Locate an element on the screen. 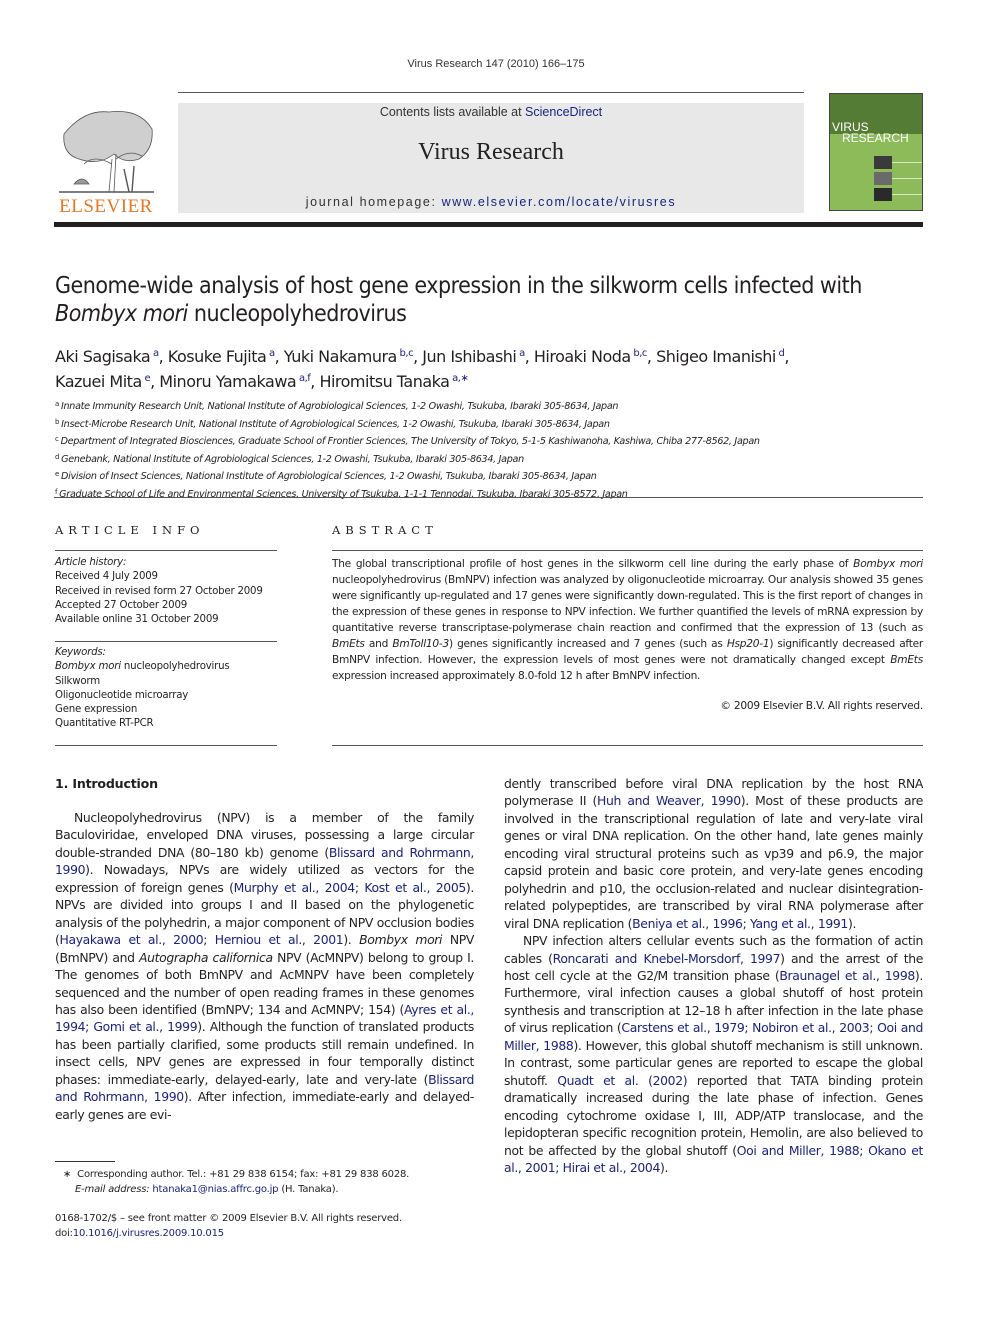 The image size is (992, 1323). affiliation-key: e is located at coordinates (57, 474).